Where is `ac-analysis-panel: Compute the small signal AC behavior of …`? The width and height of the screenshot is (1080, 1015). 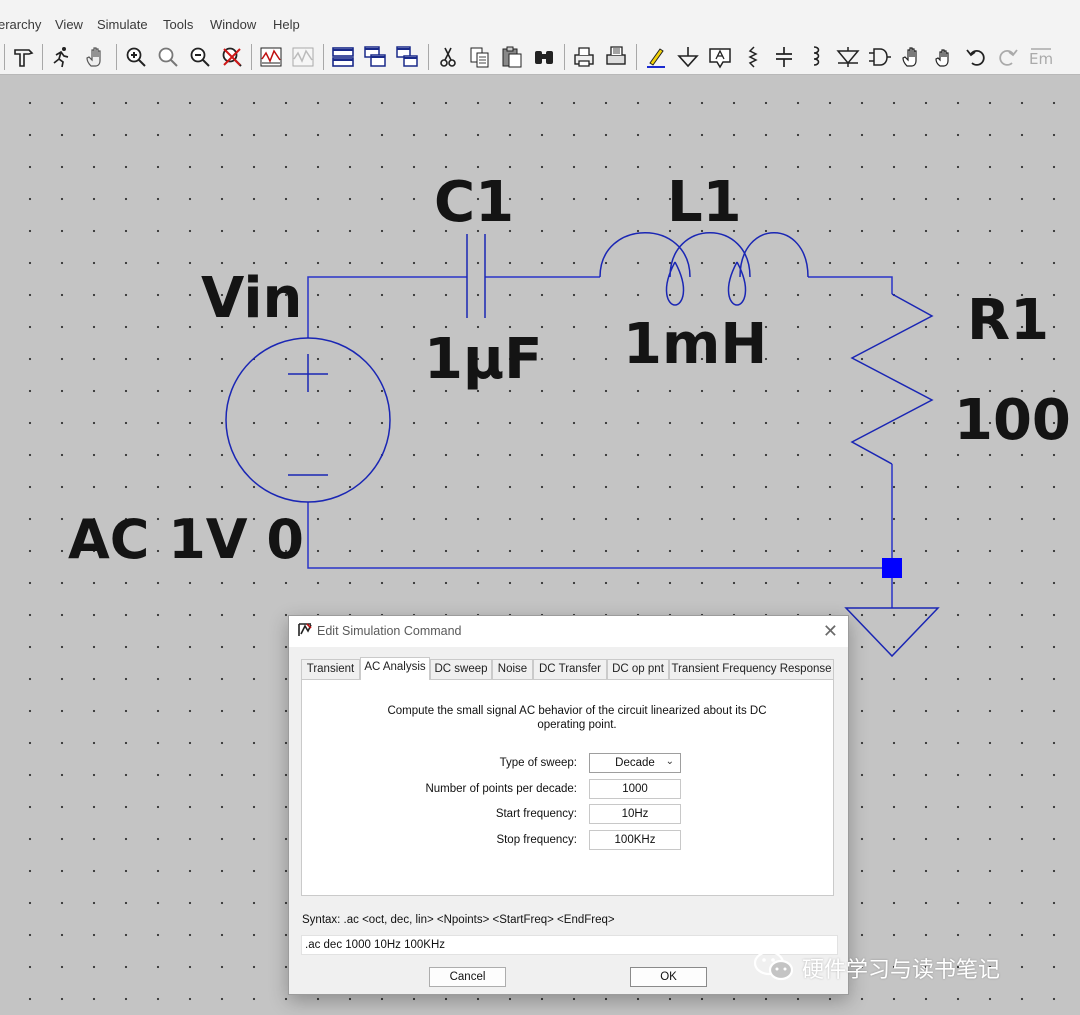
ac-analysis-panel: Compute the small signal AC behavior of … is located at coordinates (567, 787).